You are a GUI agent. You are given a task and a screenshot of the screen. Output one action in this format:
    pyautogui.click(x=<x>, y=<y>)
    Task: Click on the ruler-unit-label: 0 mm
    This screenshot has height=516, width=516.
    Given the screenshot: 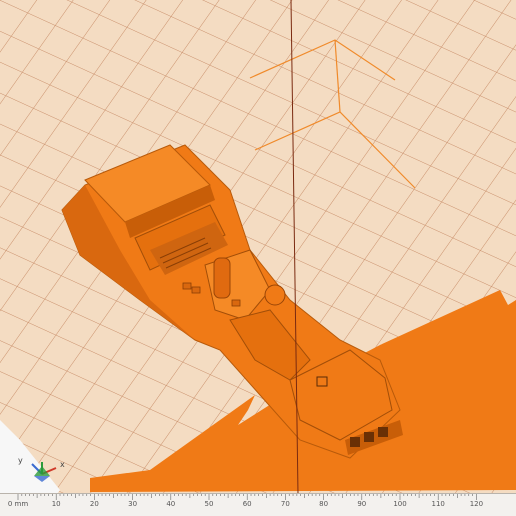 What is the action you would take?
    pyautogui.click(x=18, y=504)
    